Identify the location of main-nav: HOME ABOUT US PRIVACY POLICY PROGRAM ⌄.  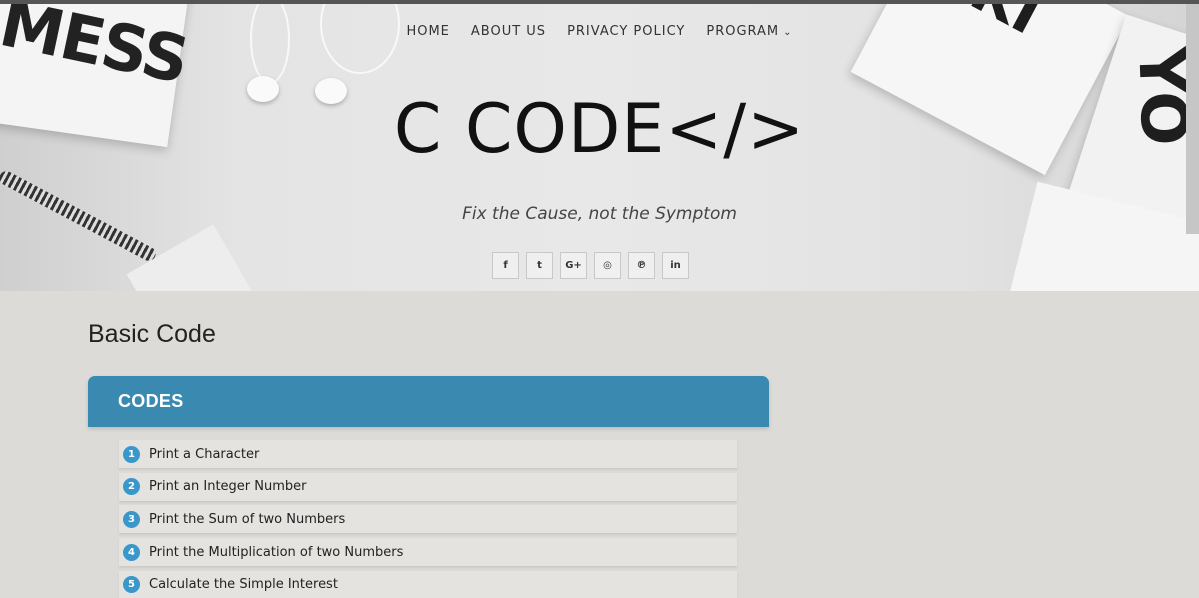
(599, 31).